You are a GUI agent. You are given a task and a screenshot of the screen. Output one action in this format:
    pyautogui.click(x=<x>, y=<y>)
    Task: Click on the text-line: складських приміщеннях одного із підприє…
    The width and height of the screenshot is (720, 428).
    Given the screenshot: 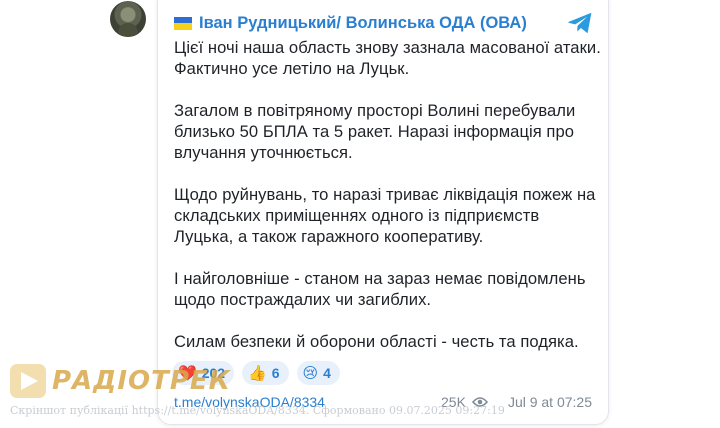 What is the action you would take?
    pyautogui.click(x=357, y=215)
    